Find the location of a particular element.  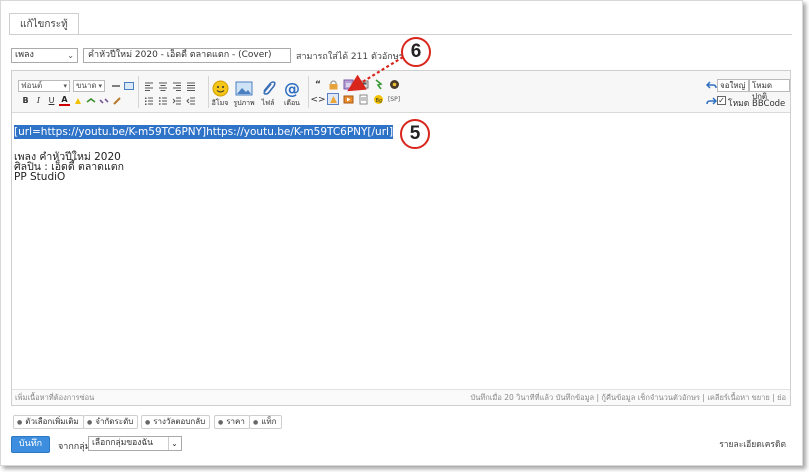

align-right-icon is located at coordinates (176, 85).